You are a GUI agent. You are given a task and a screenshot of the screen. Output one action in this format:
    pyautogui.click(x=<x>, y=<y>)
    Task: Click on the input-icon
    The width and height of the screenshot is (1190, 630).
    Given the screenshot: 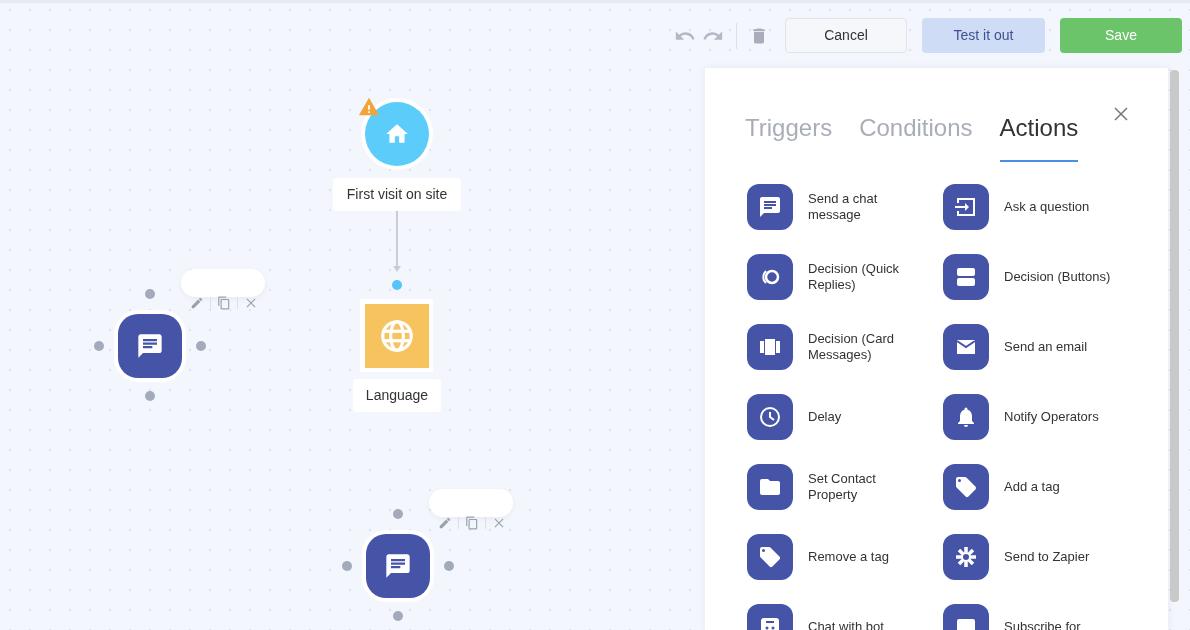 What is the action you would take?
    pyautogui.click(x=966, y=207)
    